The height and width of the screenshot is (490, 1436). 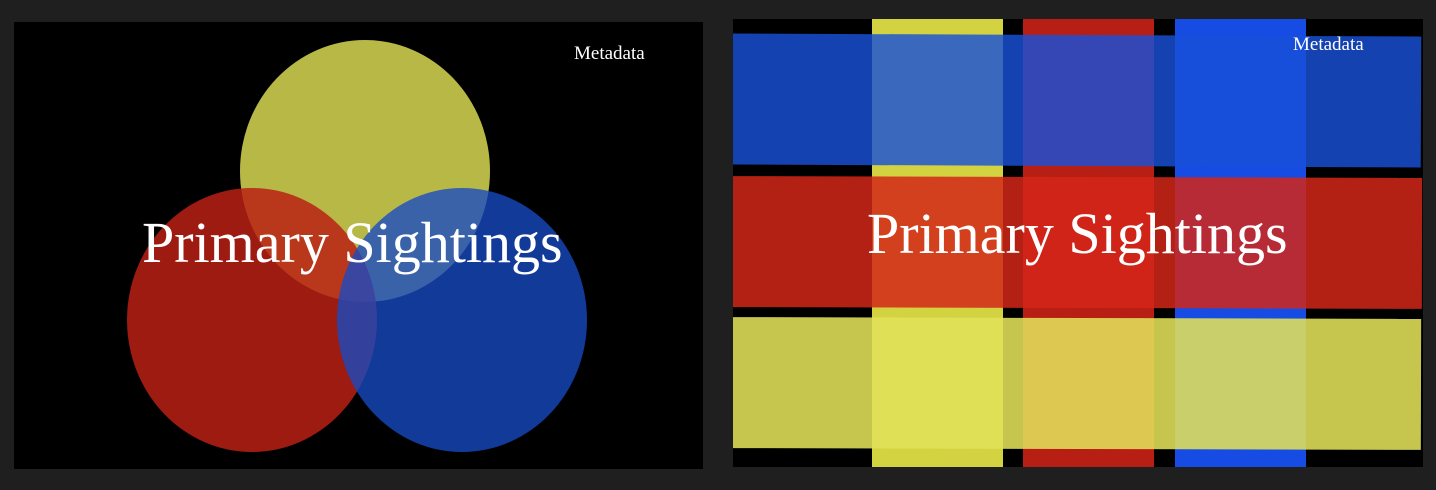 What do you see at coordinates (1077, 383) in the screenshot?
I see `yellow-horizontal-band` at bounding box center [1077, 383].